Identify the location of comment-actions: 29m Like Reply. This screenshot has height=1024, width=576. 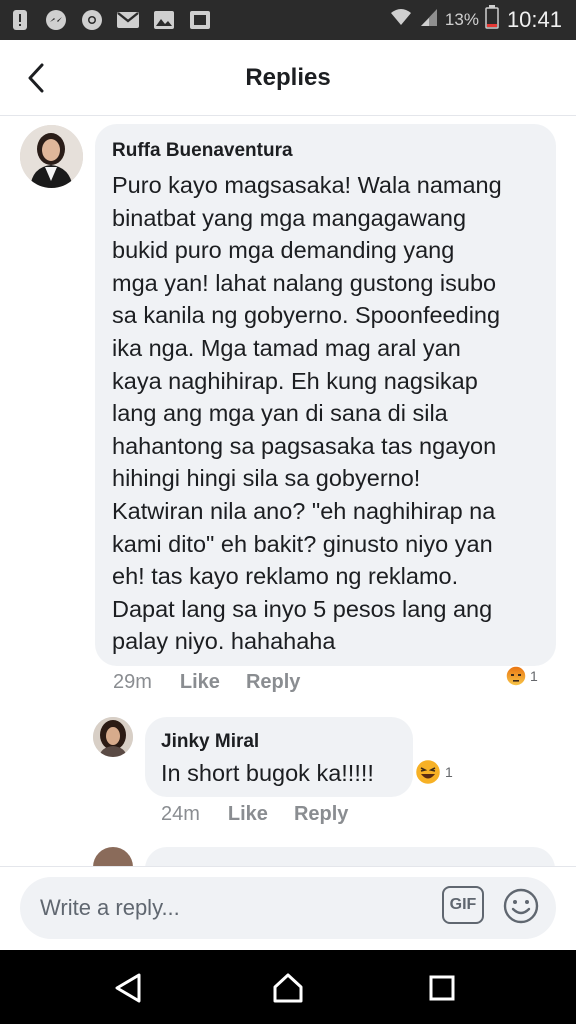
(219, 682).